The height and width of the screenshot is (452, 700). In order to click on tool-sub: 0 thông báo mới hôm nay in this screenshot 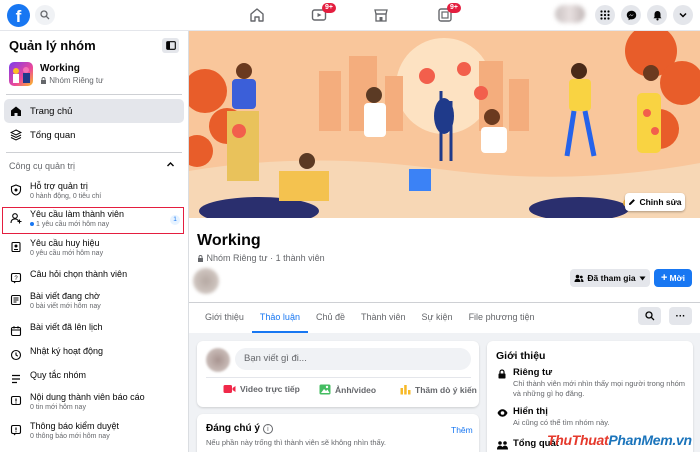, I will do `click(70, 436)`.